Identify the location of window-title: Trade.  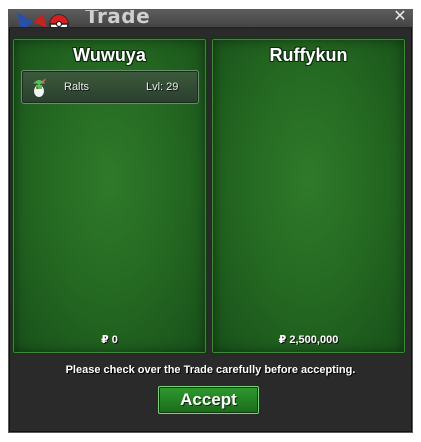
(118, 19).